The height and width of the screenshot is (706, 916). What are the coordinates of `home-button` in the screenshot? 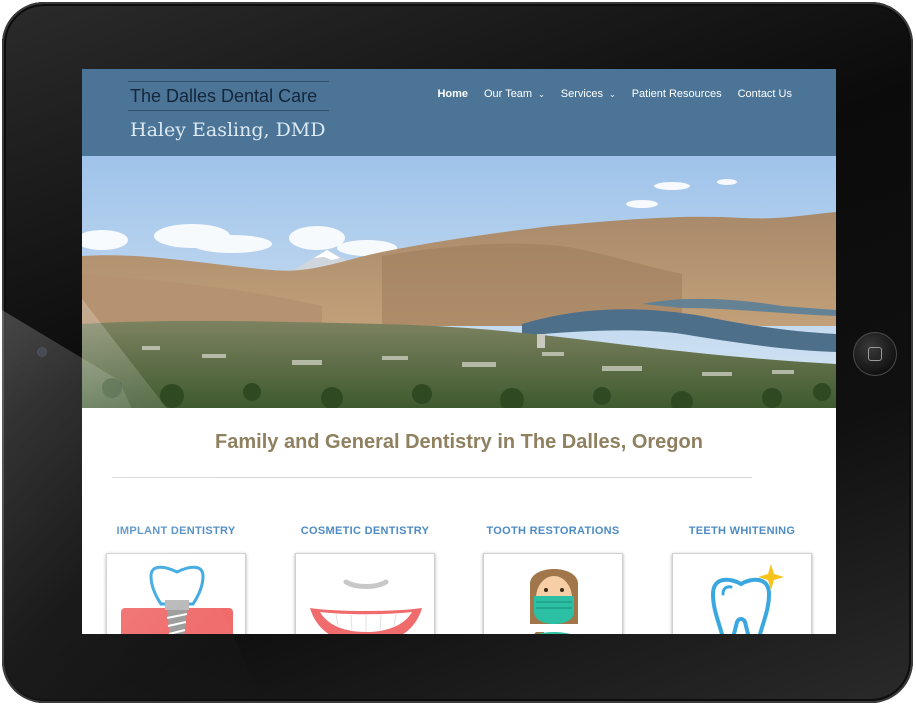 It's located at (875, 354).